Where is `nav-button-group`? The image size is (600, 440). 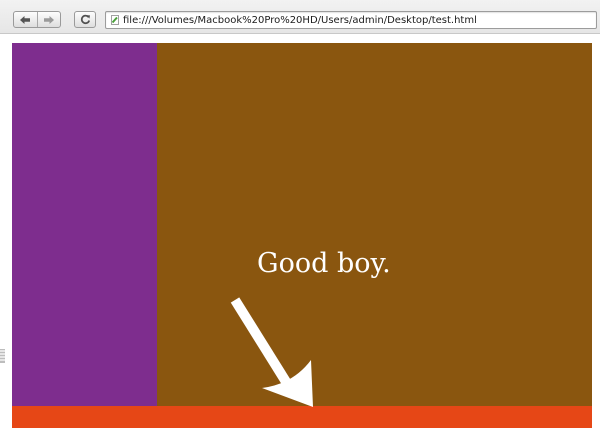
nav-button-group is located at coordinates (37, 19).